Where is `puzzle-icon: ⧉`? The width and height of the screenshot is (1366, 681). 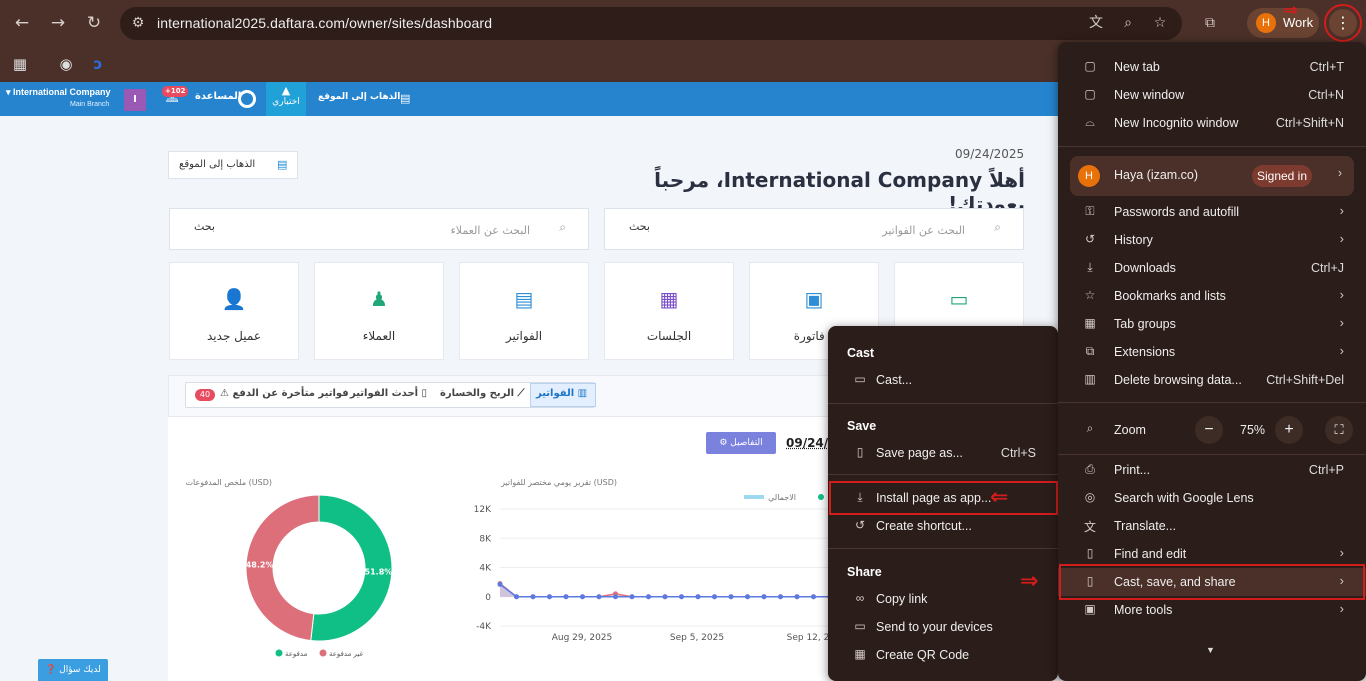
puzzle-icon: ⧉ is located at coordinates (1090, 351).